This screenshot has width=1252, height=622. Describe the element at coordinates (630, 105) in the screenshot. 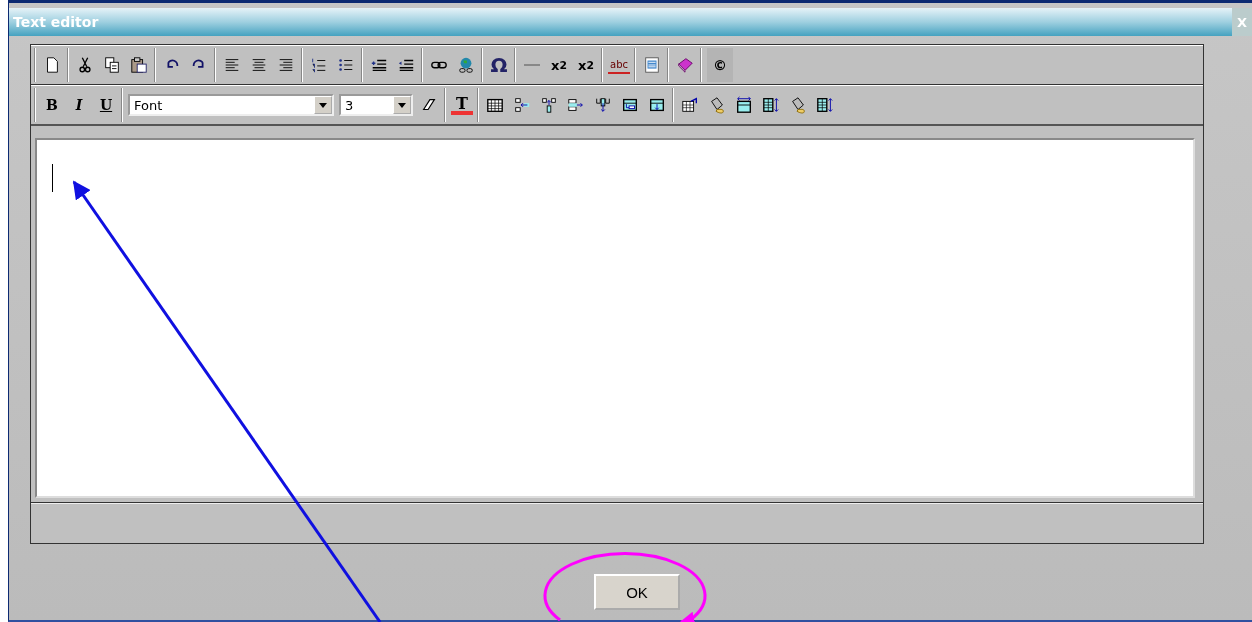

I see `merge-cells-icon` at that location.